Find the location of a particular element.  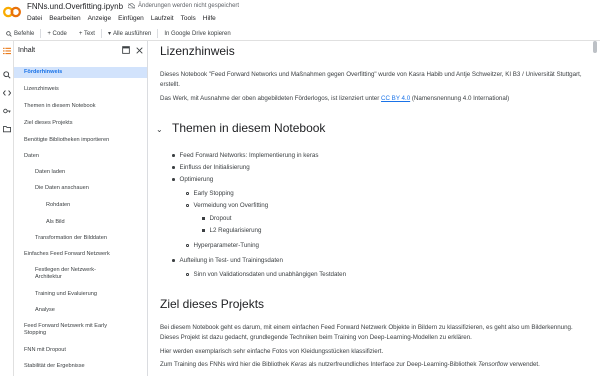

toc-item: Rohdaten is located at coordinates (80, 205).